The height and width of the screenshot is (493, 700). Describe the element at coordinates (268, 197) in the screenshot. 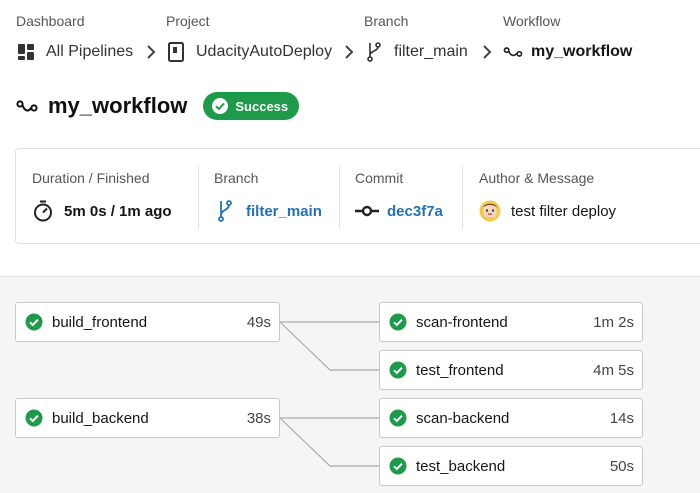

I see `info-branch: Branch filter_main` at that location.